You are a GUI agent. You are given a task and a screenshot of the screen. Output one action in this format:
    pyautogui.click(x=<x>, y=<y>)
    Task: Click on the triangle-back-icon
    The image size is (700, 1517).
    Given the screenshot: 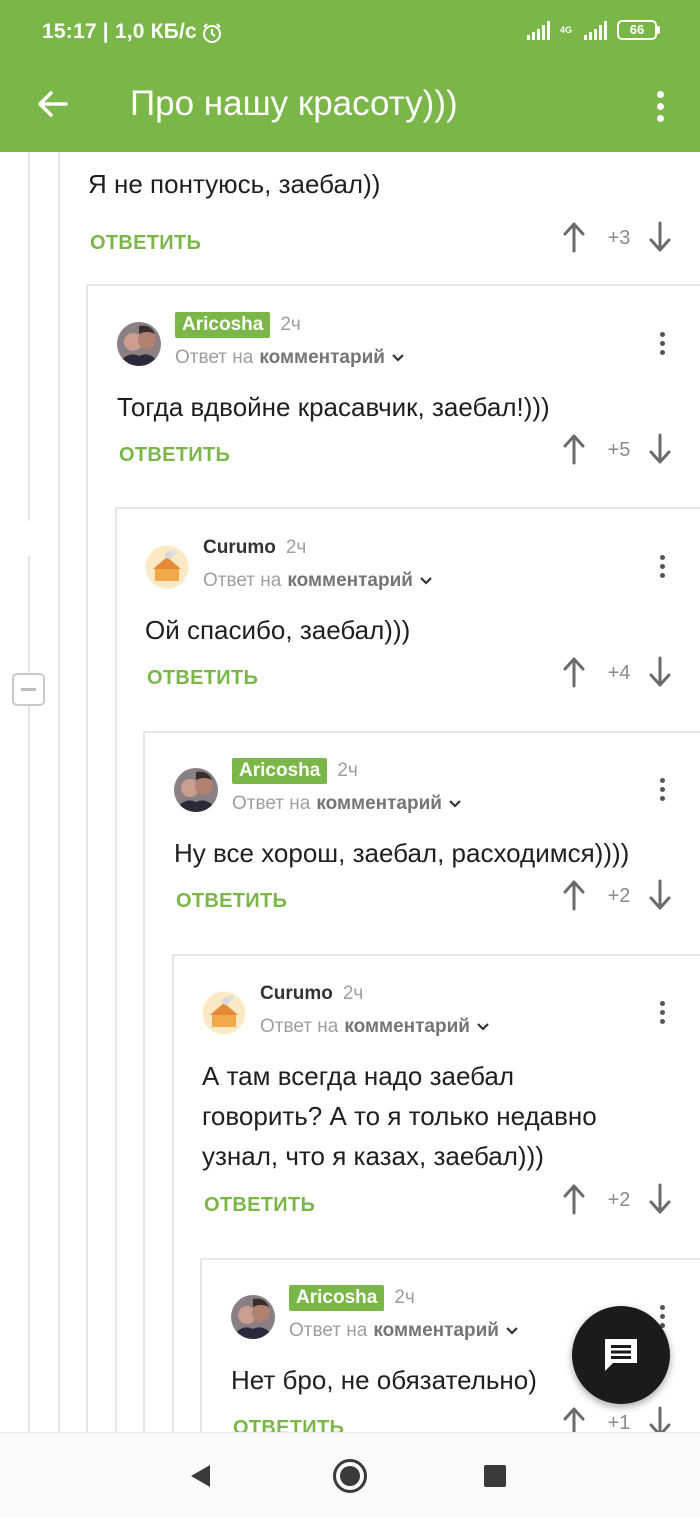 What is the action you would take?
    pyautogui.click(x=200, y=1476)
    